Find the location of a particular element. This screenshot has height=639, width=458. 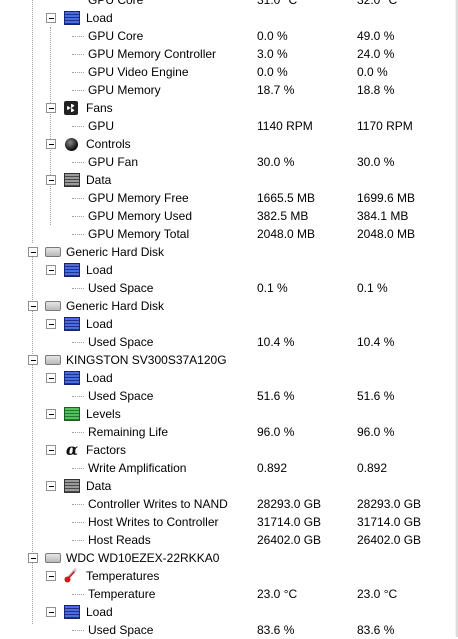

sensor-max: 51.6 % is located at coordinates (376, 396).